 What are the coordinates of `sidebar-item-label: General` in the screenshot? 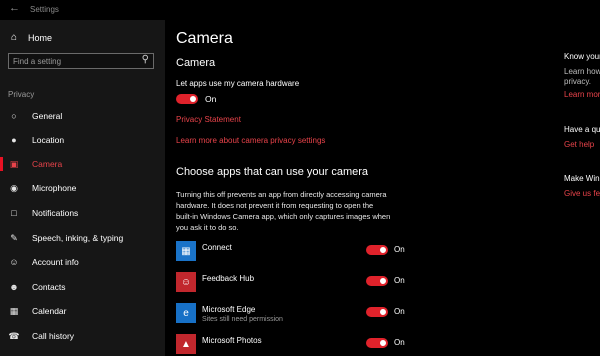 It's located at (47, 116).